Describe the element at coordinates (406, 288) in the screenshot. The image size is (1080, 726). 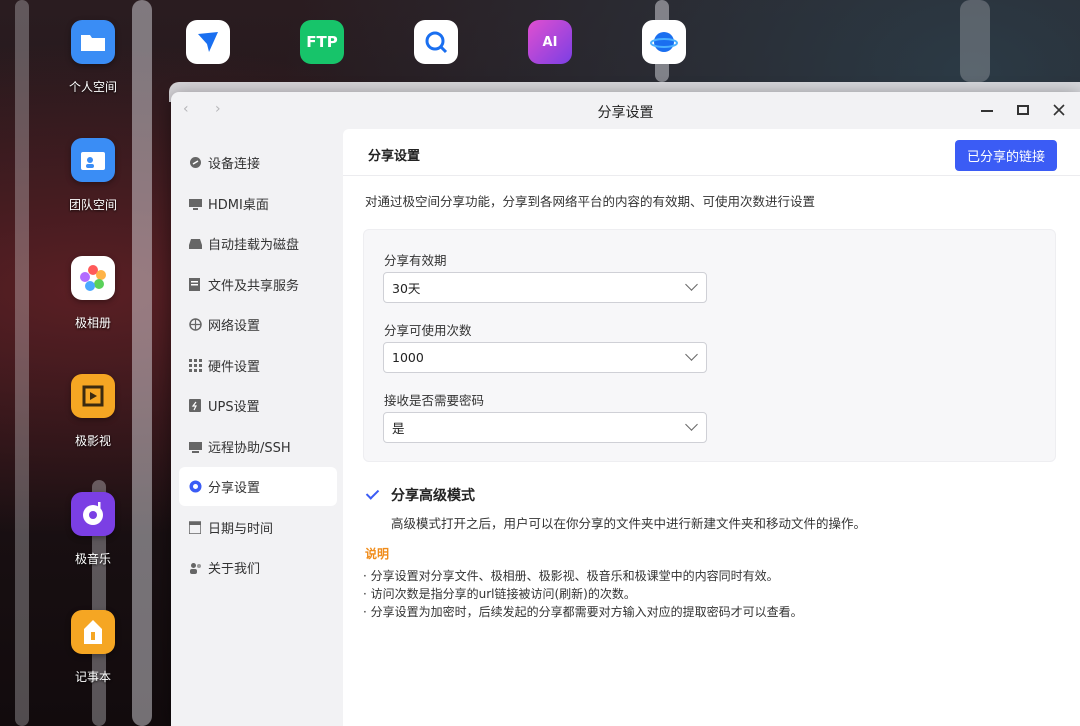
I see `validity-value: 30天` at that location.